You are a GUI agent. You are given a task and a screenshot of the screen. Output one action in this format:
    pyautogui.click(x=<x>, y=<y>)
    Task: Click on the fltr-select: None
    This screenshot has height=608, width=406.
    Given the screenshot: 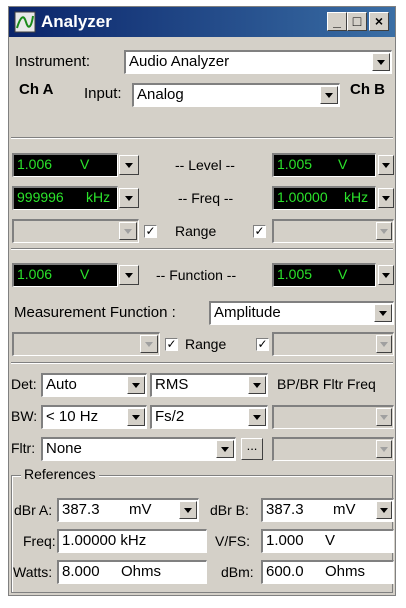 What is the action you would take?
    pyautogui.click(x=138, y=449)
    